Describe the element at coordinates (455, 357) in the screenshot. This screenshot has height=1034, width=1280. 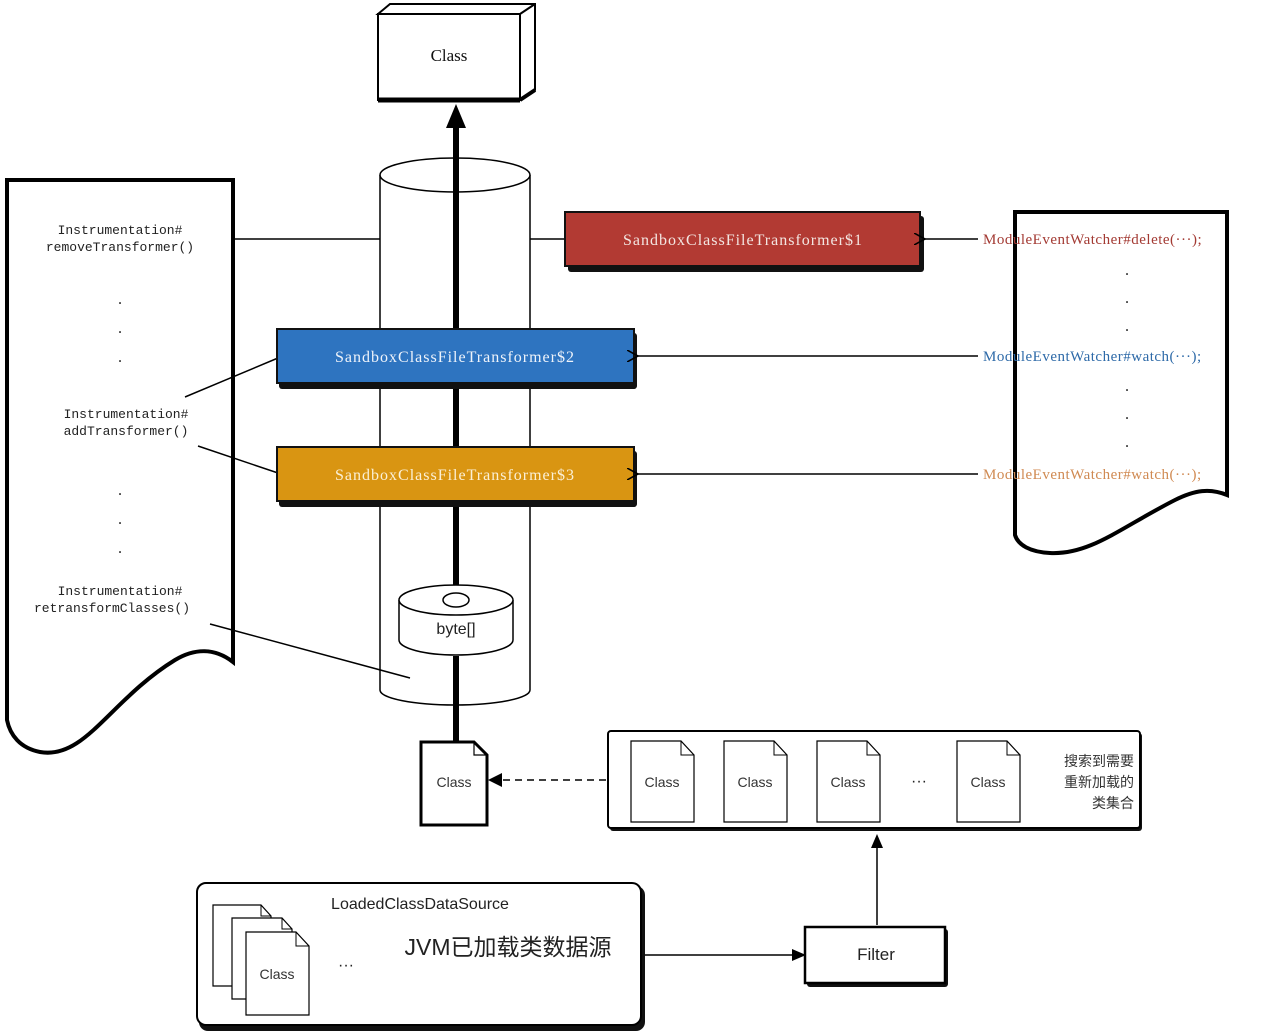
I see `transformer-2-label: SandboxClassFileTransformer$2` at that location.